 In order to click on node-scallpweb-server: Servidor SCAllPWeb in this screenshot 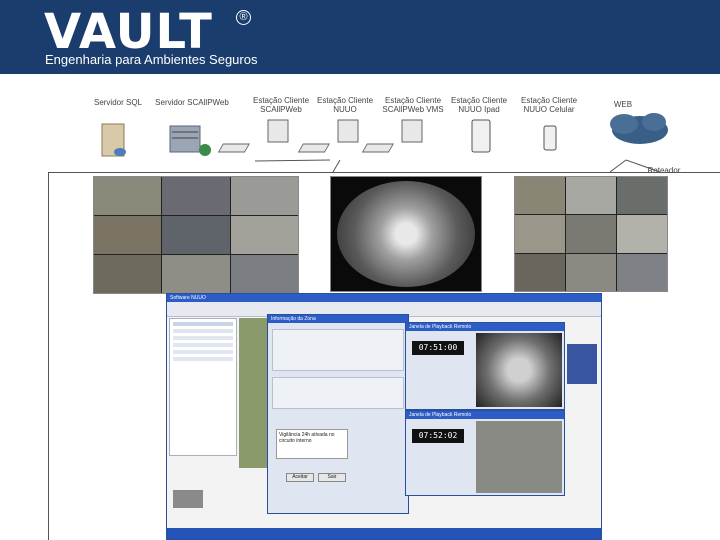, I will do `click(192, 102)`.